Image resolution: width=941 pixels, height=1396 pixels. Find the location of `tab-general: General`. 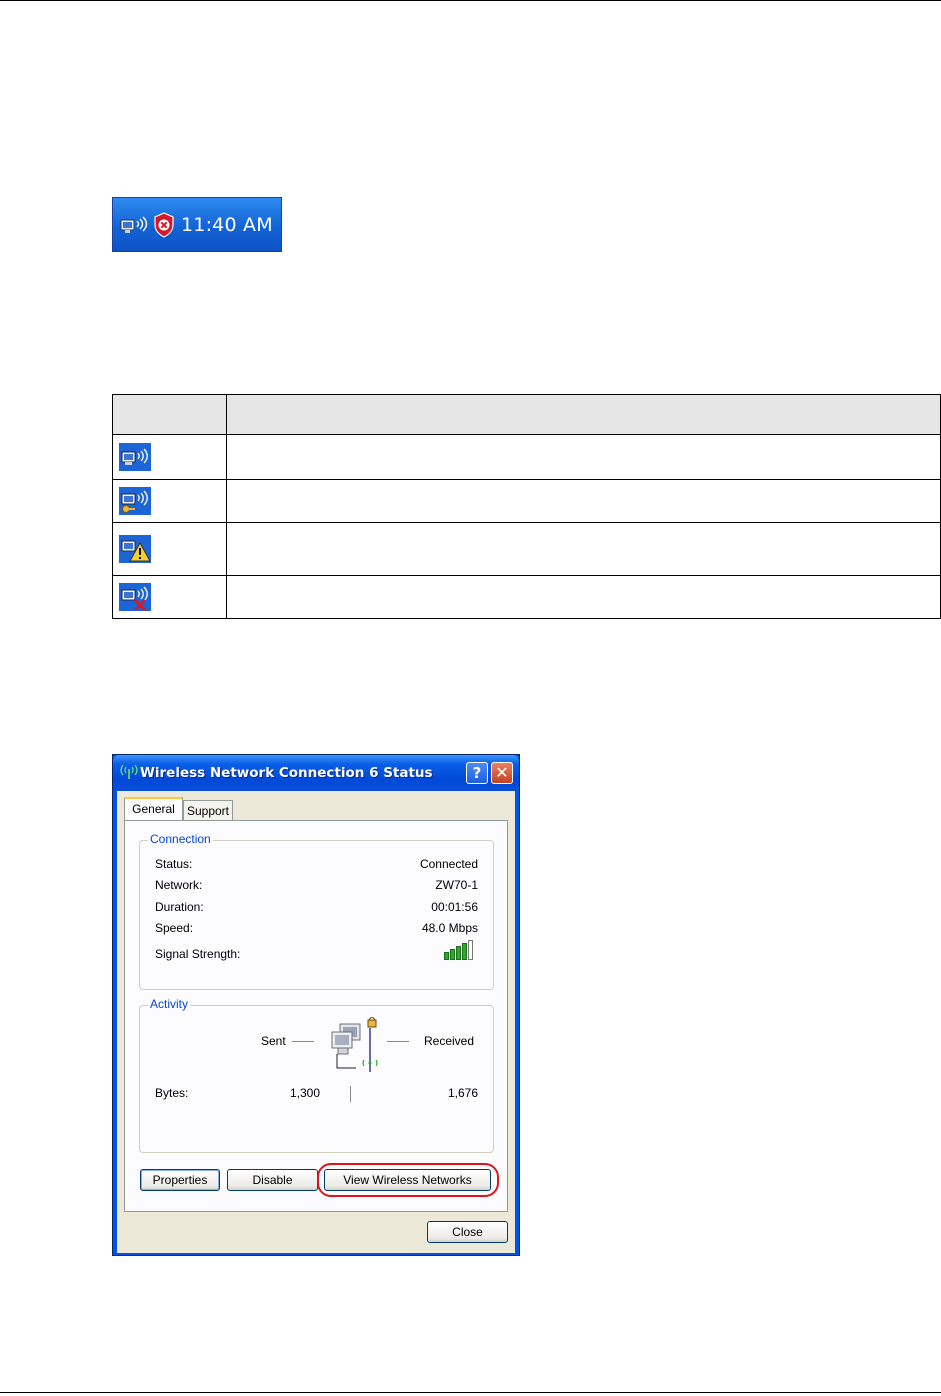

tab-general: General is located at coordinates (153, 809).